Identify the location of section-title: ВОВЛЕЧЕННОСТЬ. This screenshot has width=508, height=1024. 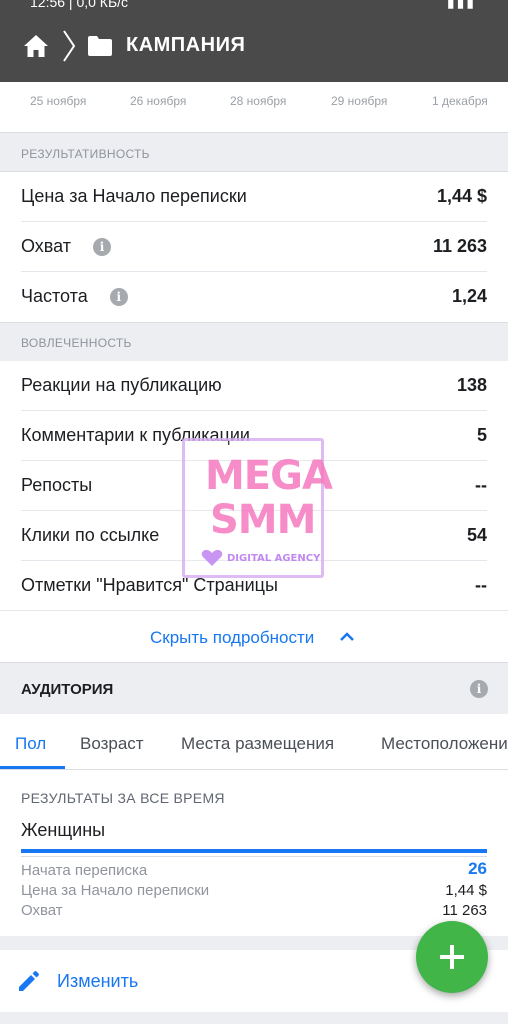
(76, 343).